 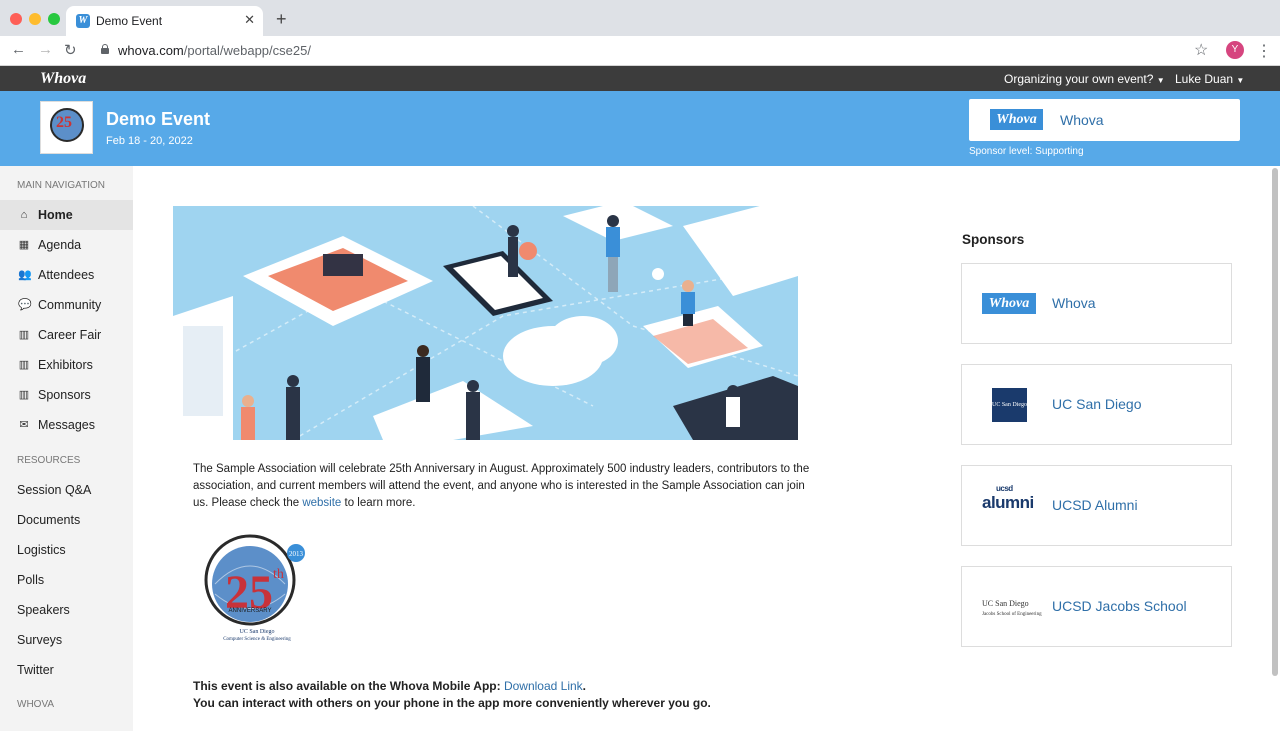 What do you see at coordinates (70, 50) in the screenshot?
I see `reload-icon: ↻` at bounding box center [70, 50].